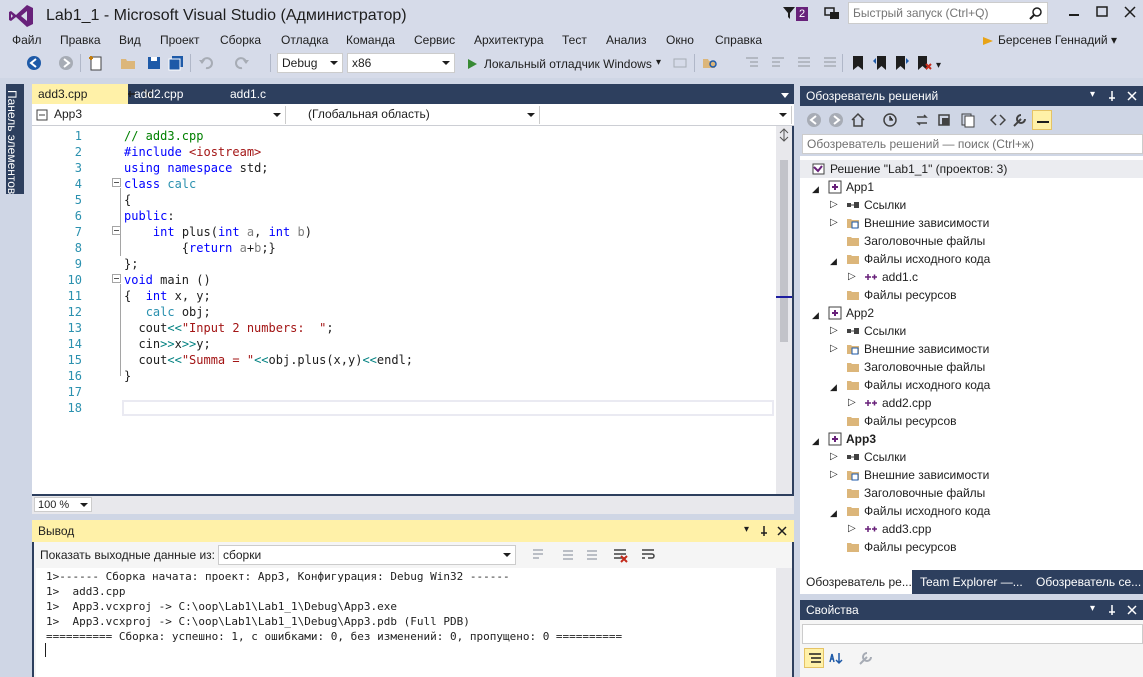 This screenshot has height=677, width=1143. Describe the element at coordinates (778, 63) in the screenshot. I see `outdent-icon` at that location.